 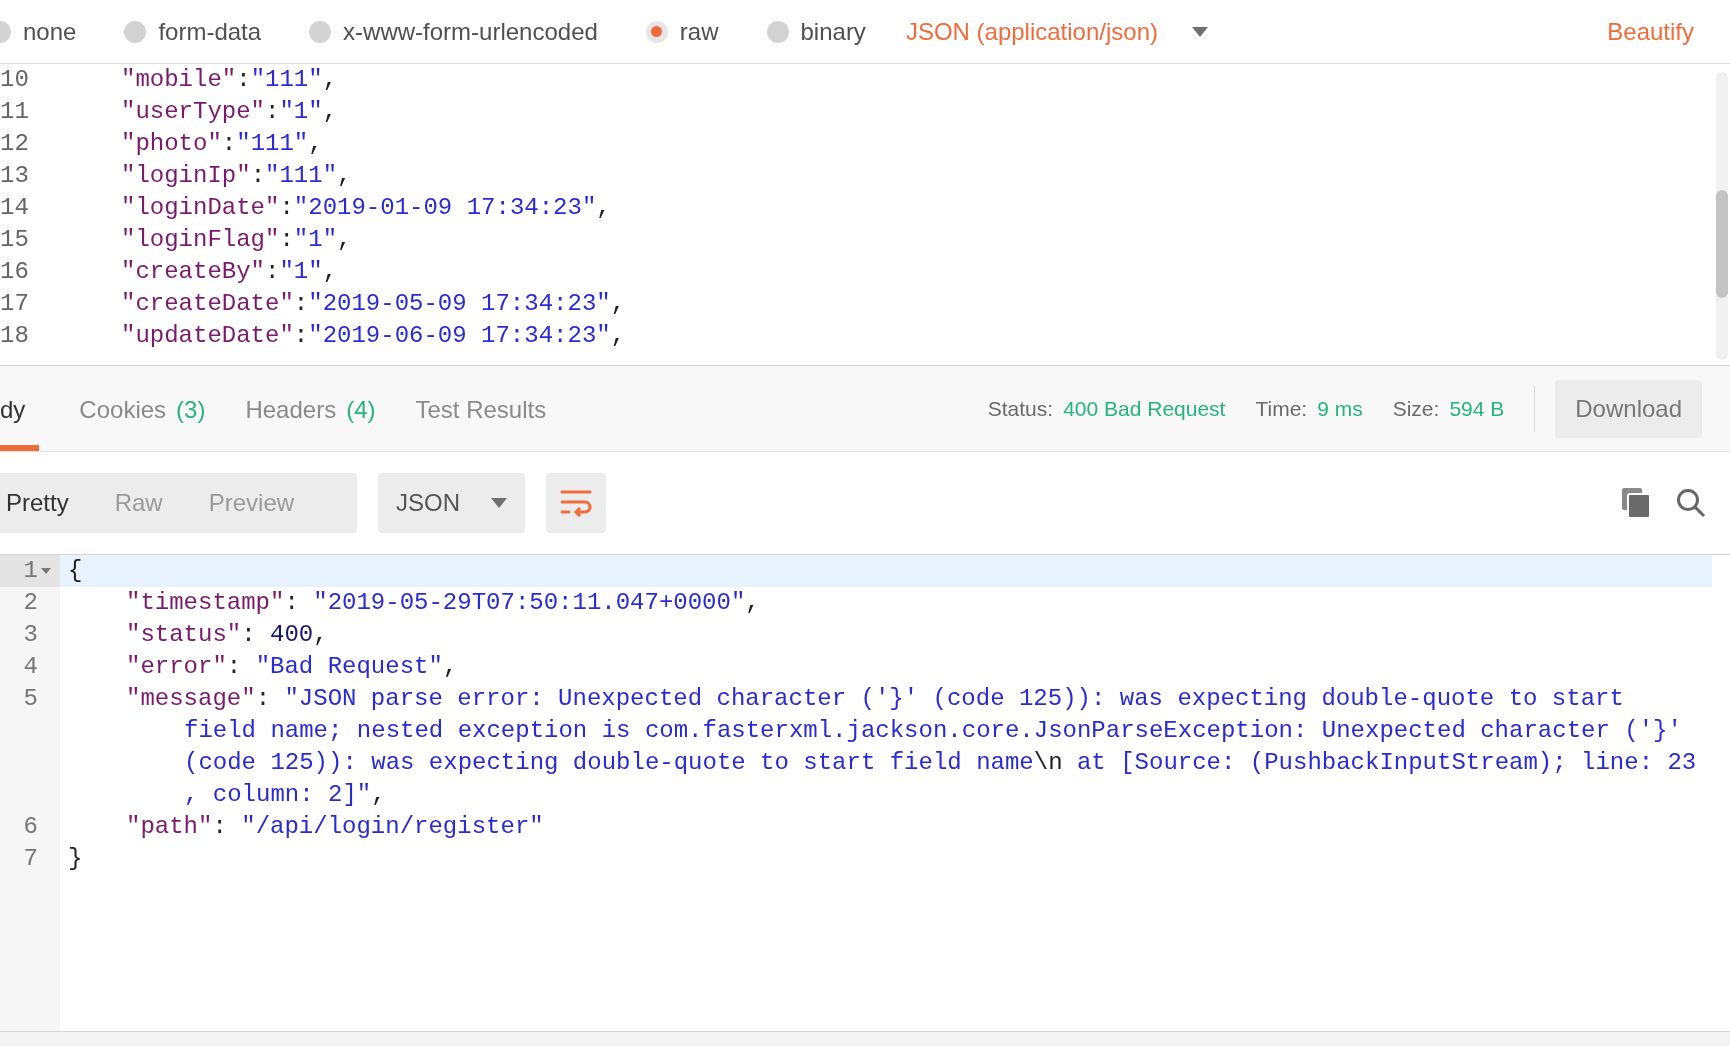 What do you see at coordinates (229, 272) in the screenshot?
I see `code-line: "createBy":"1",` at bounding box center [229, 272].